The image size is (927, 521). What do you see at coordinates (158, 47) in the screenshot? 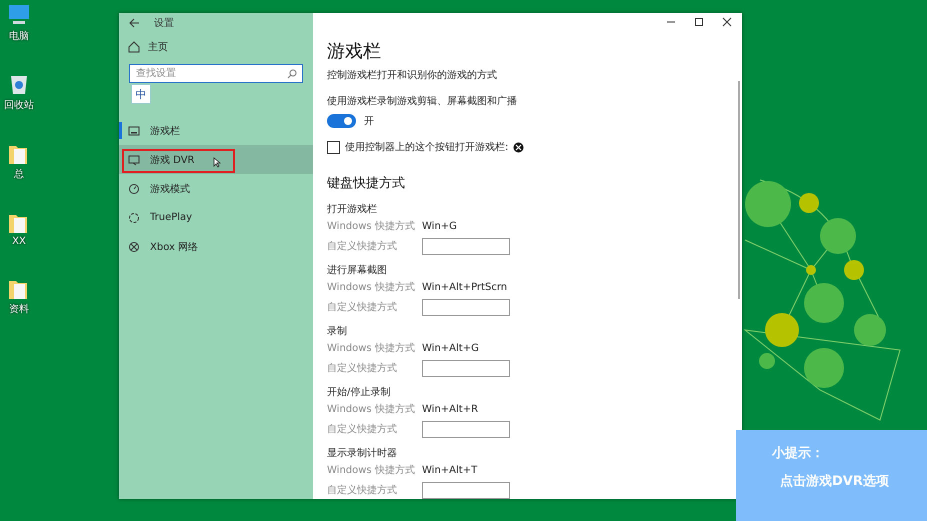
I see `home-link: 主页` at bounding box center [158, 47].